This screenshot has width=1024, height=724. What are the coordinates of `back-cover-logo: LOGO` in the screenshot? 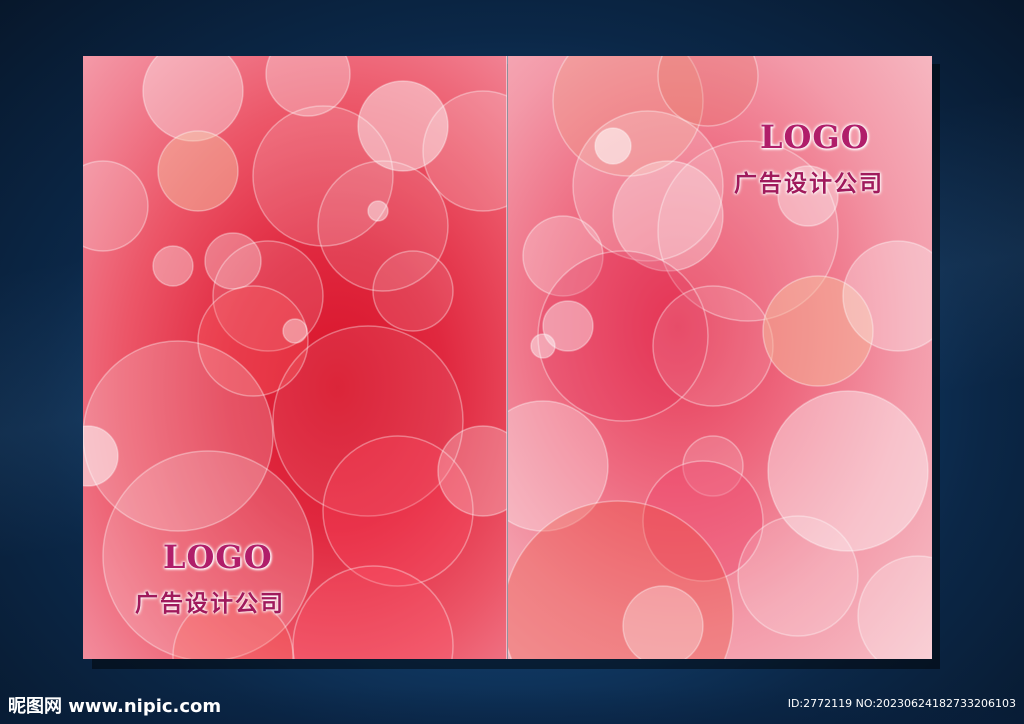 It's located at (218, 557).